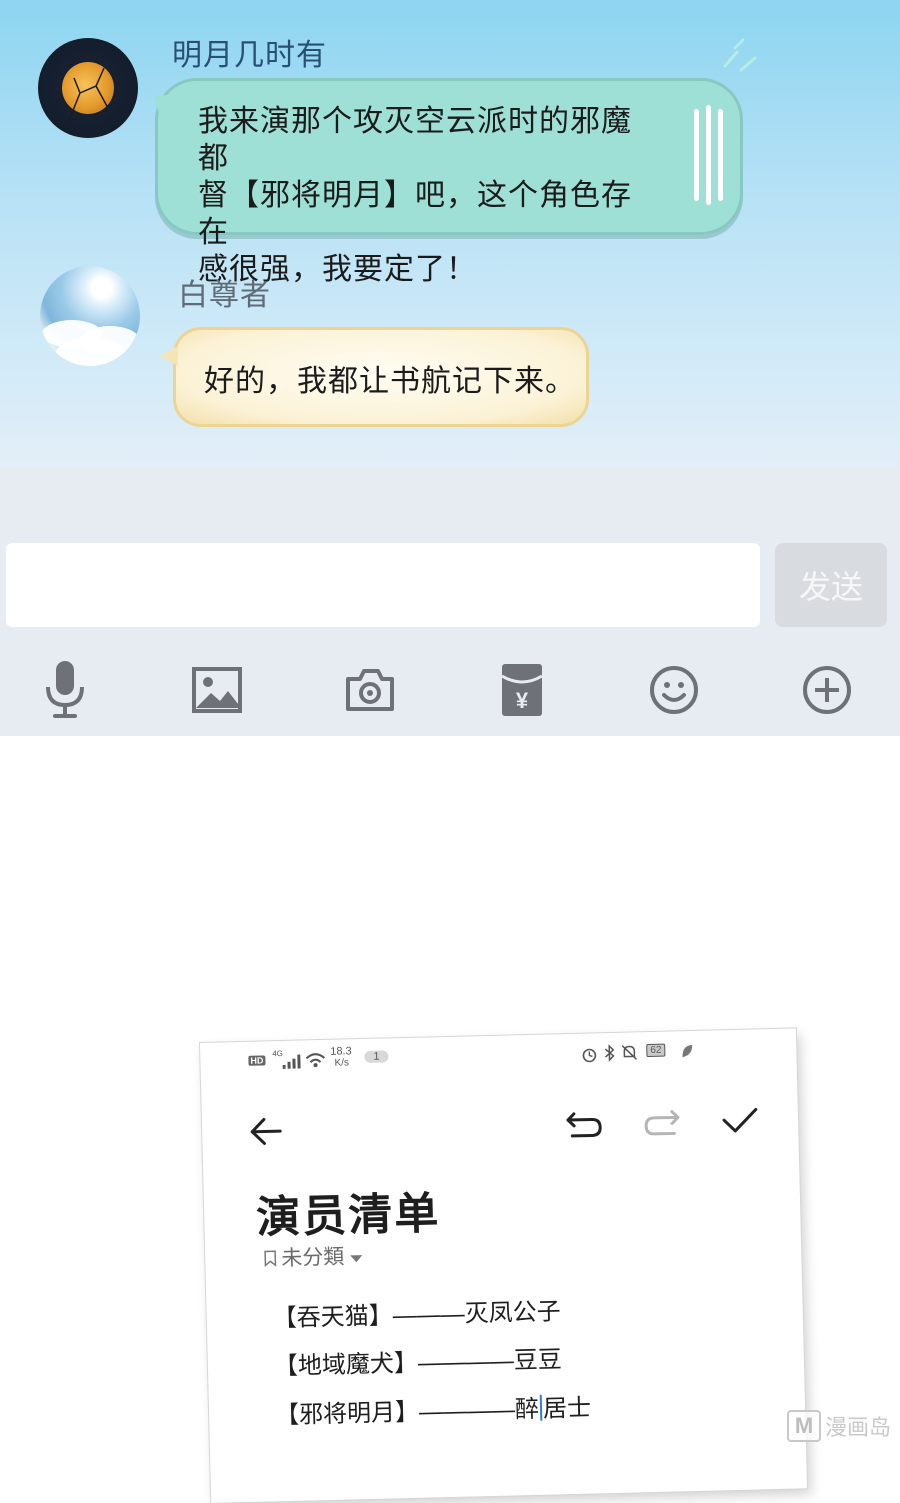  Describe the element at coordinates (88, 95) in the screenshot. I see `branch-silhouette` at that location.